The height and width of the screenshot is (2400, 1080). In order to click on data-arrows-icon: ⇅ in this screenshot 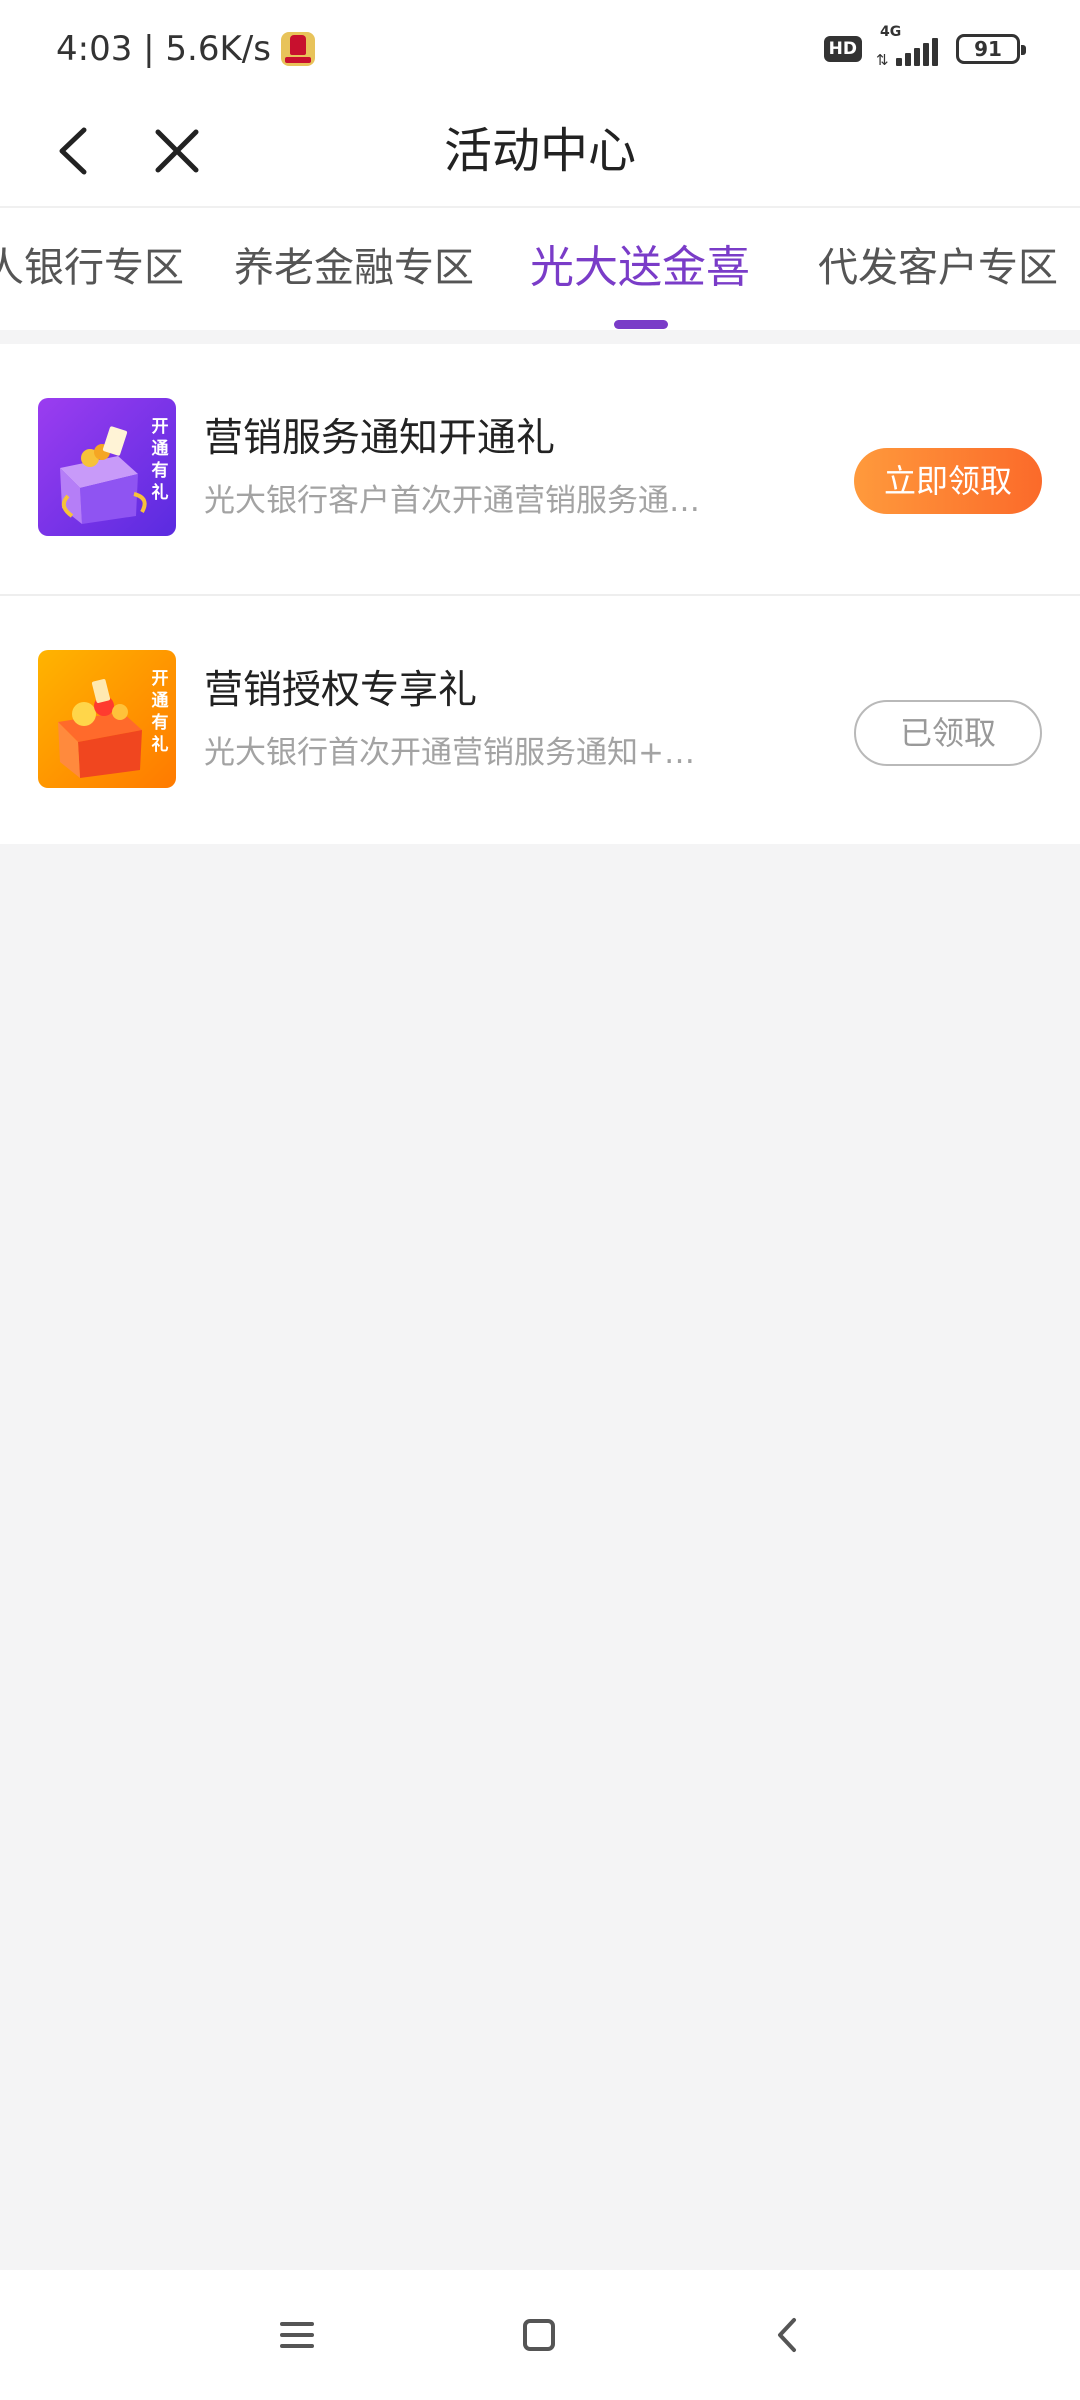, I will do `click(882, 60)`.